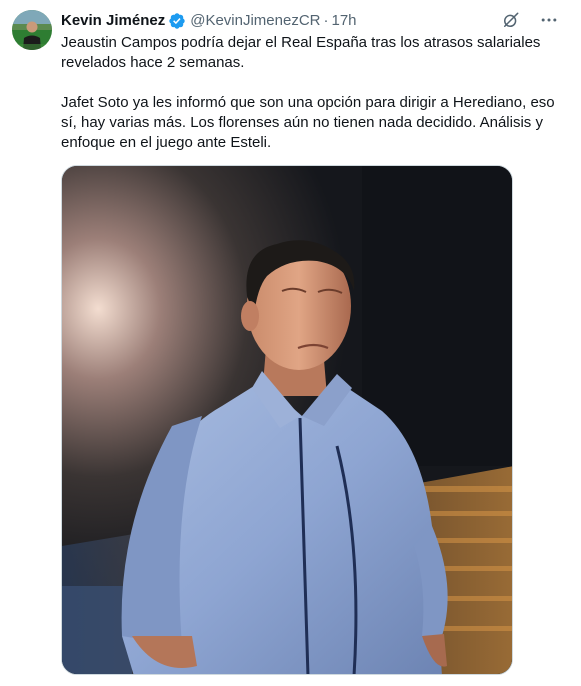 This screenshot has height=686, width=581. What do you see at coordinates (255, 21) in the screenshot?
I see `author-handle: @KevinJimenezCR` at bounding box center [255, 21].